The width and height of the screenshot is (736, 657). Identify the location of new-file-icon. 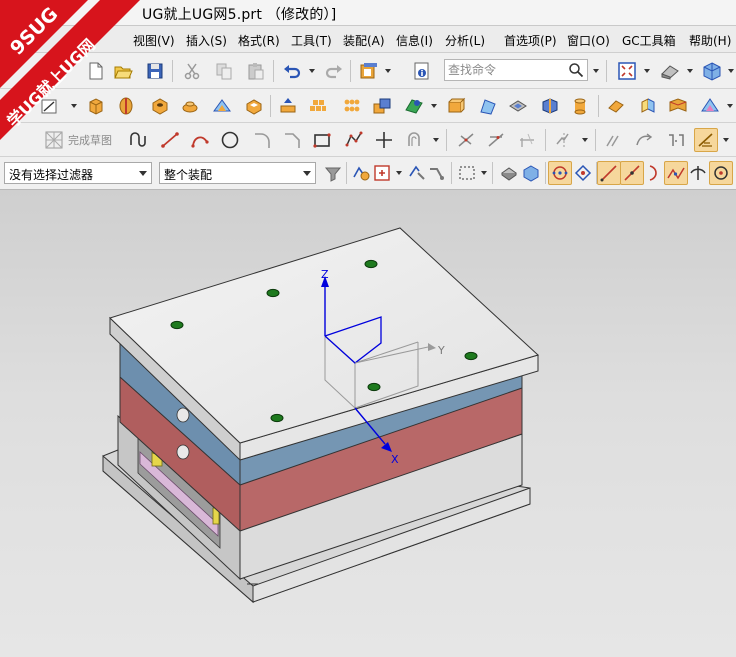
(96, 71).